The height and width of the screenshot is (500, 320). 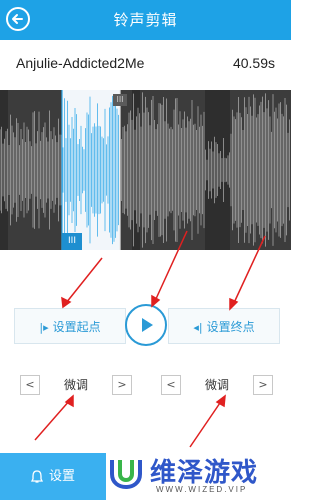 What do you see at coordinates (202, 489) in the screenshot?
I see `watermark-url: WWW.WIZED.VIP` at bounding box center [202, 489].